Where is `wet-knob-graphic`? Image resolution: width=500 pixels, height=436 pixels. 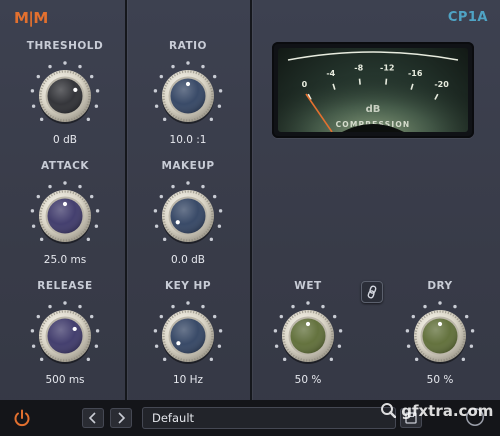 wet-knob-graphic is located at coordinates (308, 332).